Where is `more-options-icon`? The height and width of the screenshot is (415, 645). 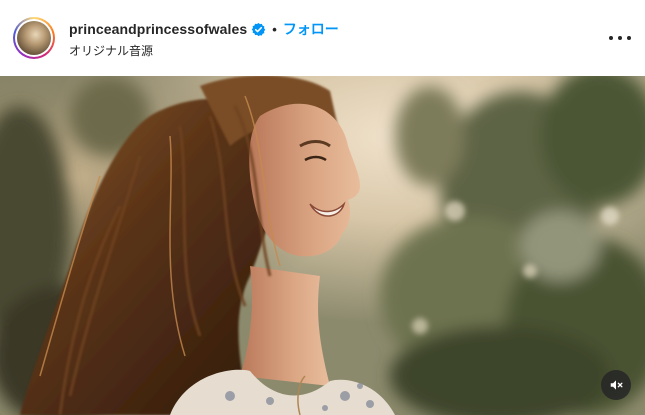 more-options-icon is located at coordinates (620, 38).